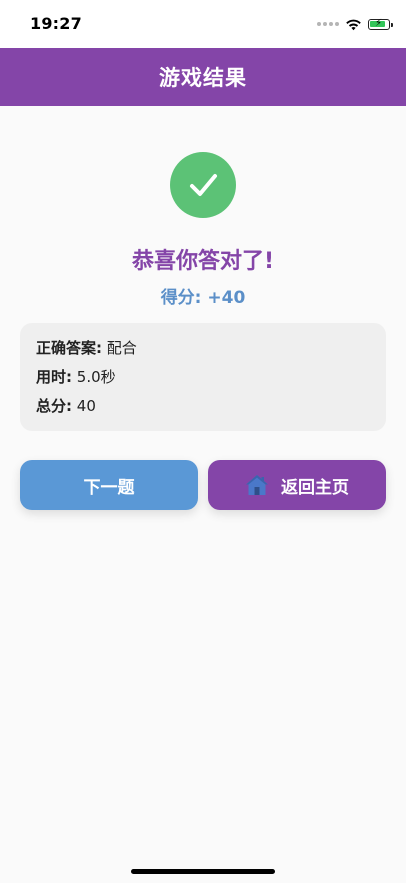  Describe the element at coordinates (203, 871) in the screenshot. I see `home-indicator` at that location.